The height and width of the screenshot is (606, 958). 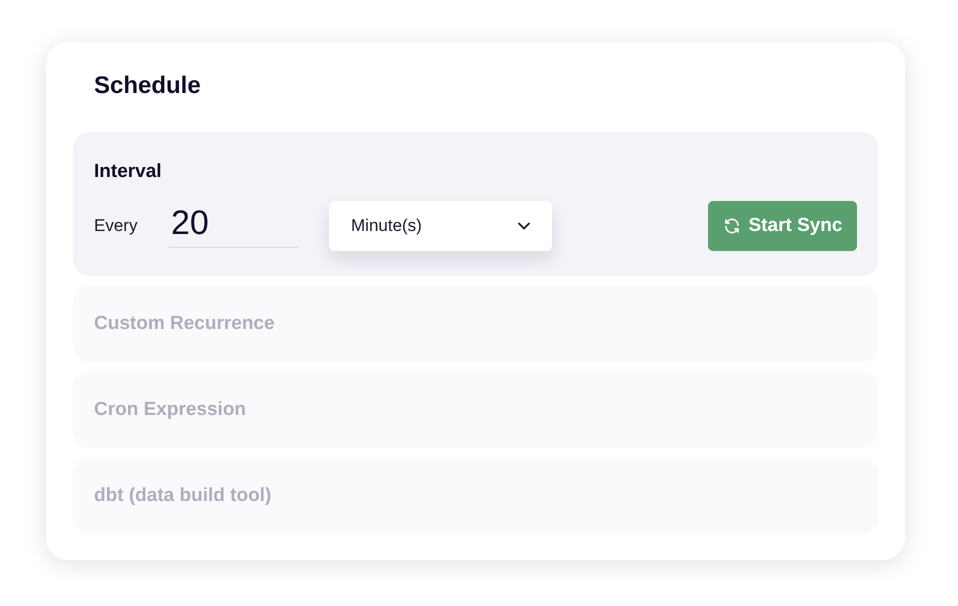 What do you see at coordinates (475, 409) in the screenshot?
I see `schedule-option: Cron Expression` at bounding box center [475, 409].